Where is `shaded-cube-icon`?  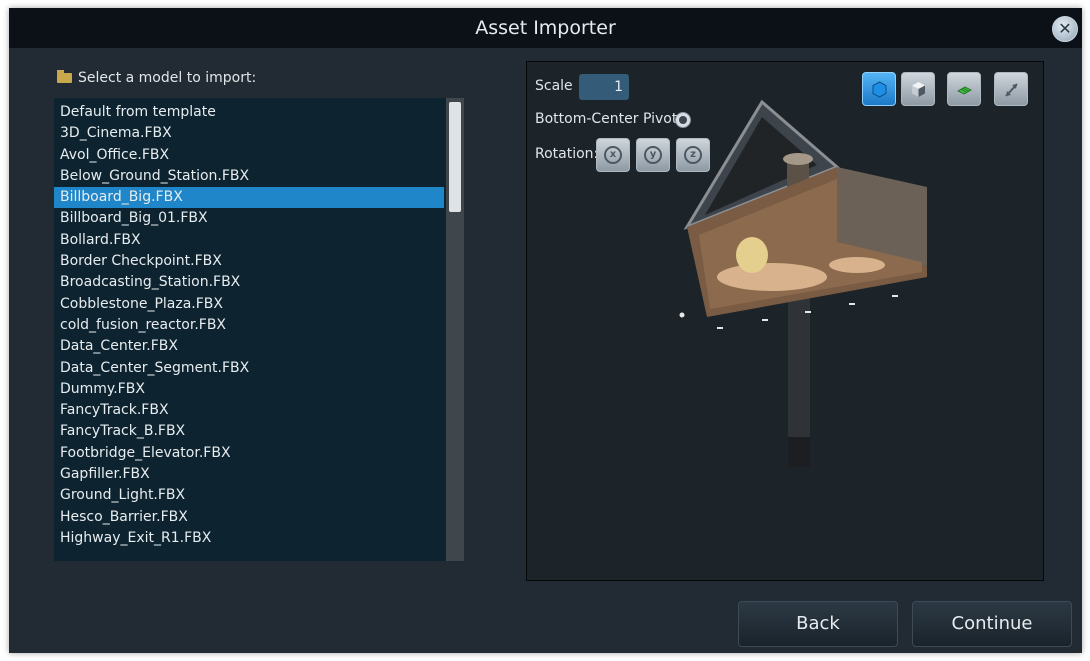
shaded-cube-icon is located at coordinates (918, 89).